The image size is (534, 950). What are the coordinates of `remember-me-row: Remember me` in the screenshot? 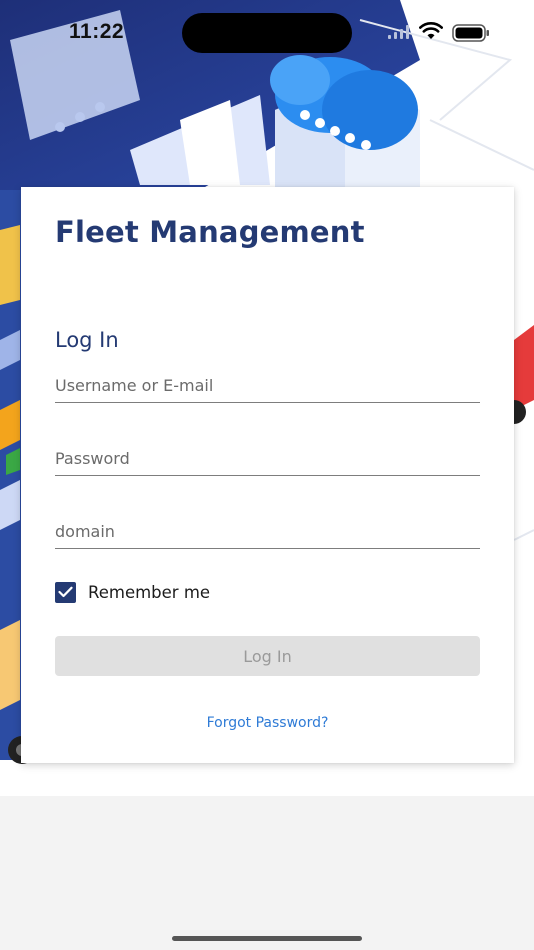 It's located at (132, 592).